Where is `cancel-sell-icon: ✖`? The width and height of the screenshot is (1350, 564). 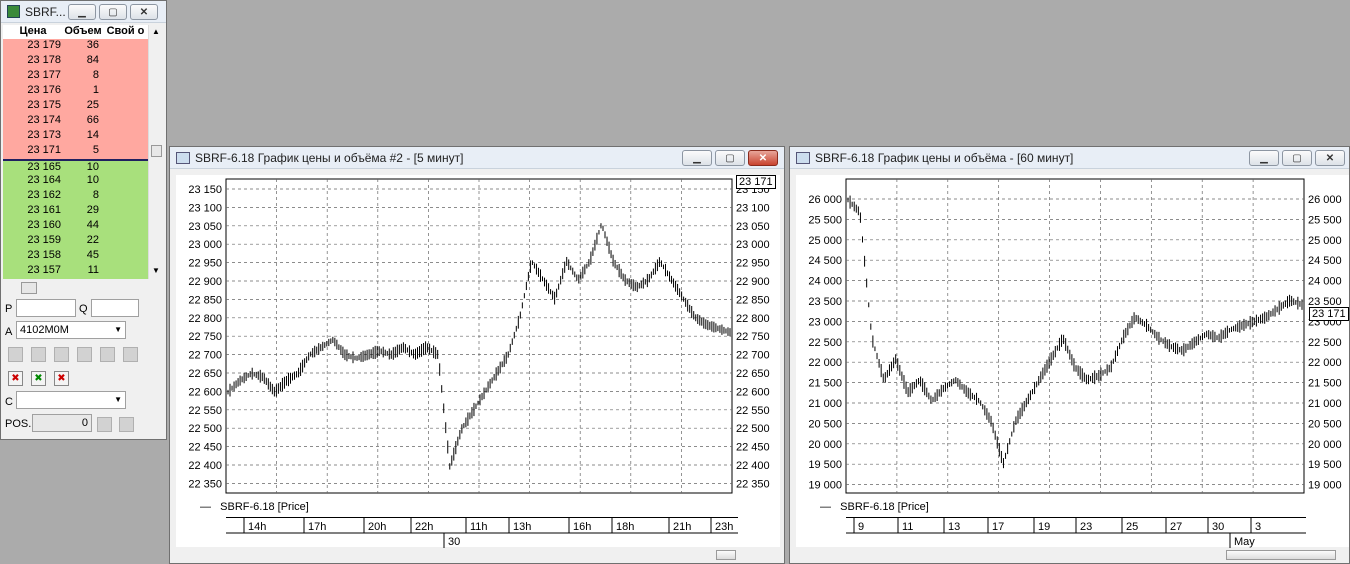
cancel-sell-icon: ✖ is located at coordinates (61, 378).